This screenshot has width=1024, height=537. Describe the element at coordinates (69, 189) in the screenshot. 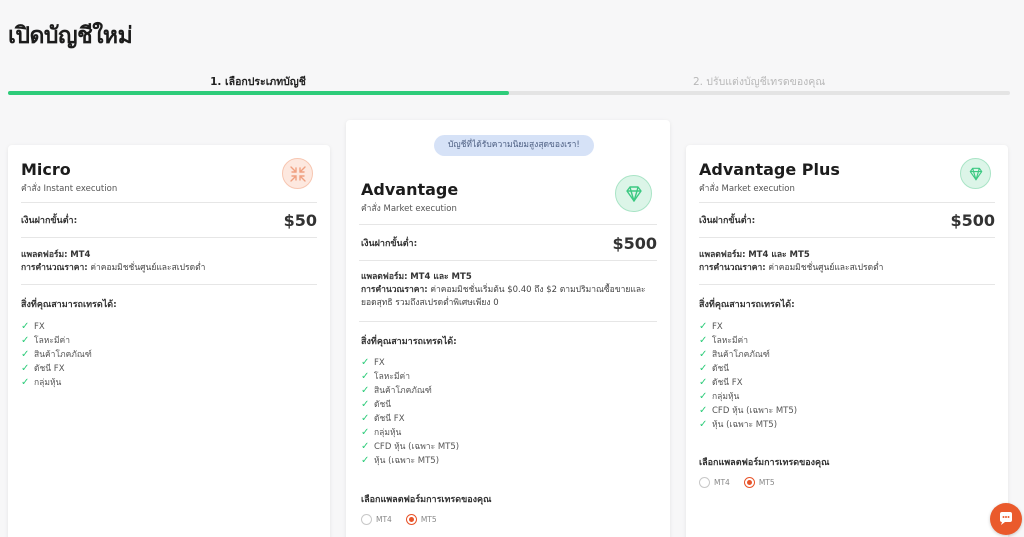

I see `card-execution: คำสั่ง Instant execution` at that location.